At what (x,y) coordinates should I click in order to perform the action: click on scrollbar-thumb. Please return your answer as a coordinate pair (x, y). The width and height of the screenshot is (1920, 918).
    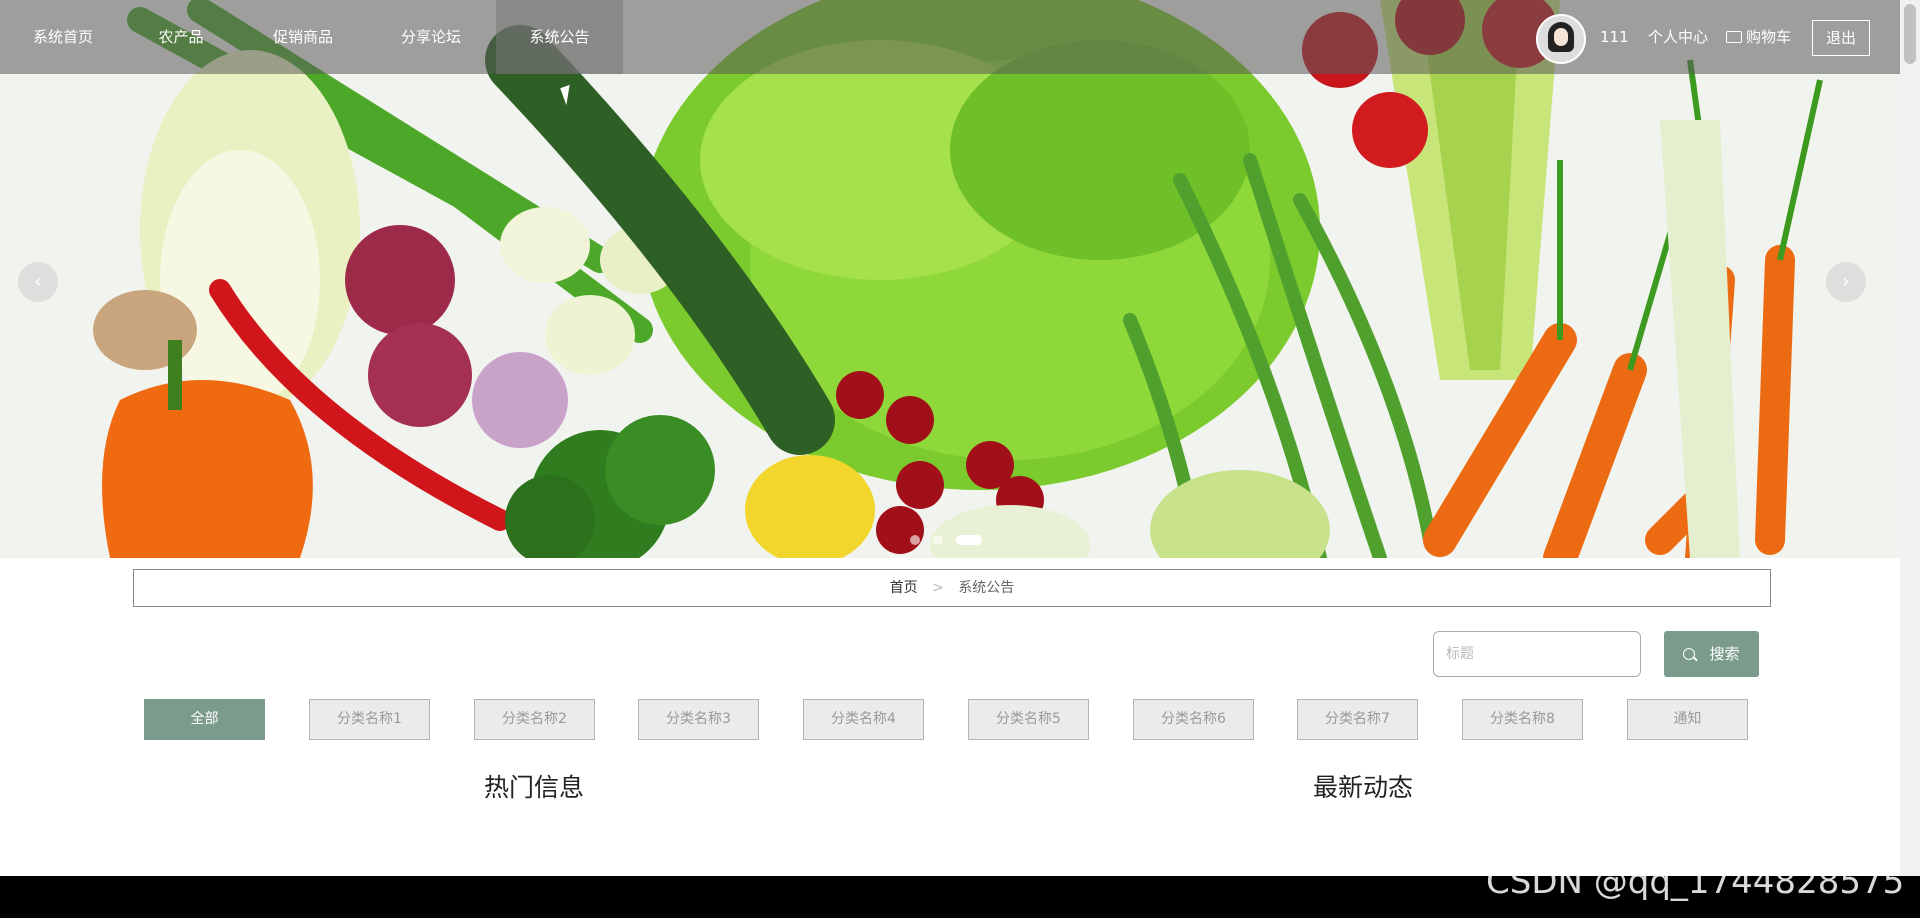
    Looking at the image, I should click on (1910, 34).